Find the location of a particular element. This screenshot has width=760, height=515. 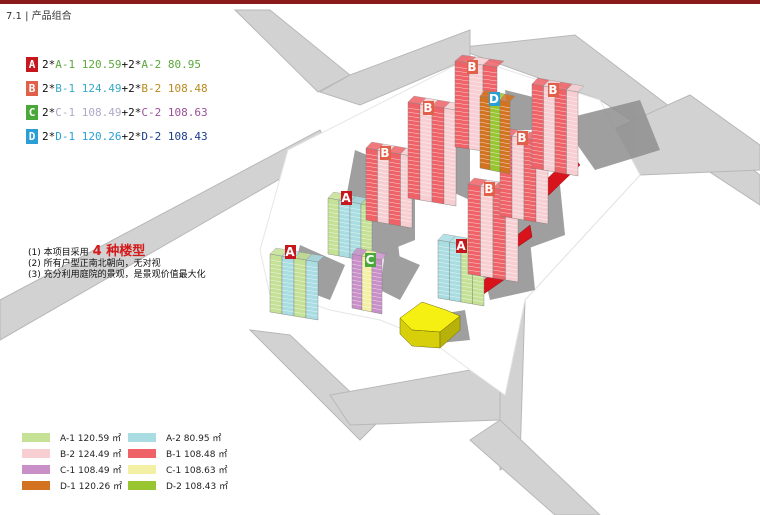

note-1: (1) 本项目采用 4 种楼型 is located at coordinates (87, 251).